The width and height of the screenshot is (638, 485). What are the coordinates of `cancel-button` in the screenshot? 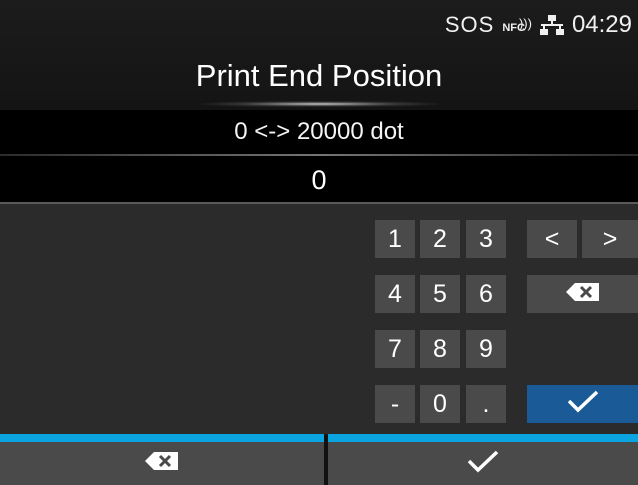 It's located at (162, 463).